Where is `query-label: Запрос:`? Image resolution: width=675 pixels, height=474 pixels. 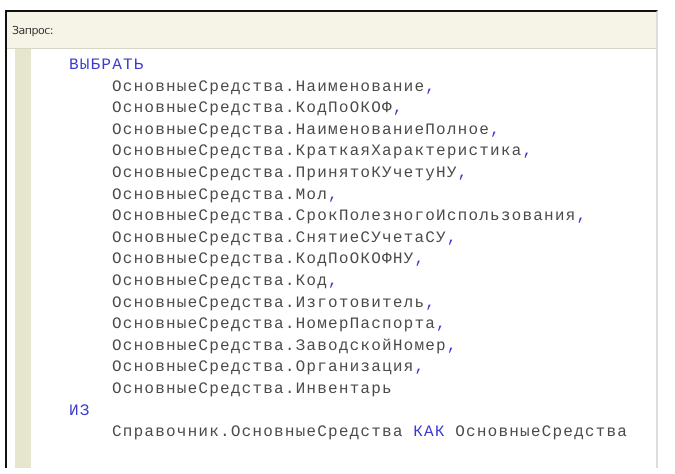 query-label: Запрос: is located at coordinates (32, 30).